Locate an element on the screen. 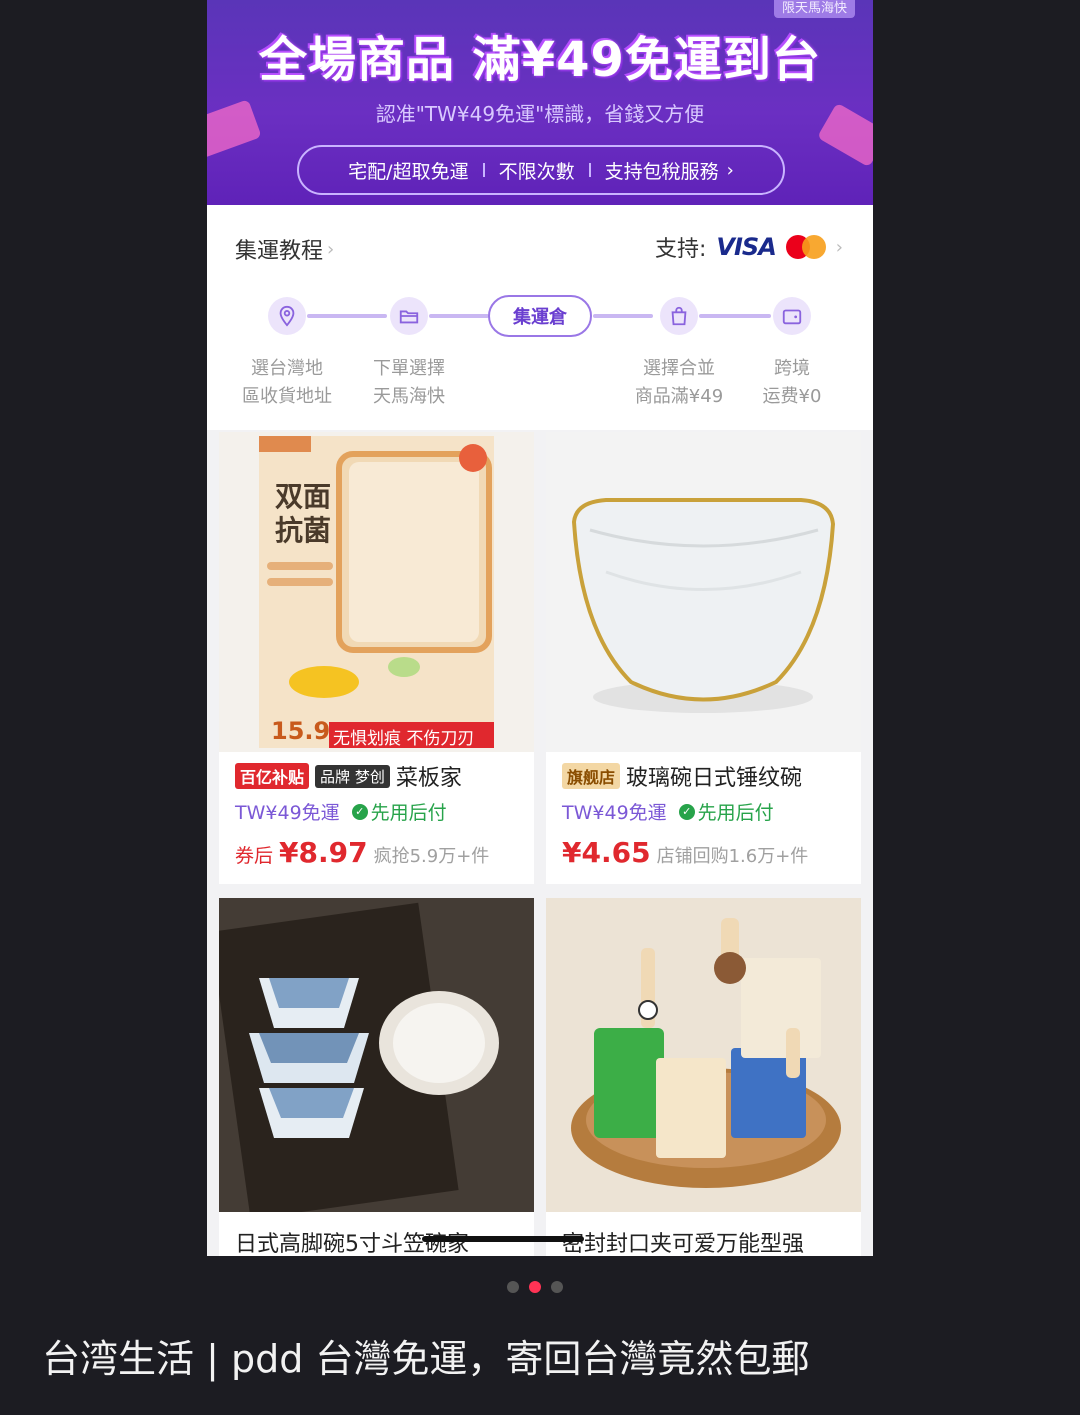 This screenshot has height=1415, width=1080. home-indicator is located at coordinates (503, 1239).